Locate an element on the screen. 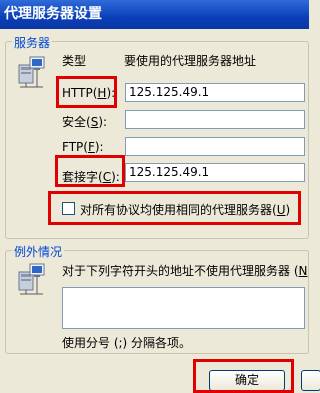  http-proxy-input: 125.125.49.1 is located at coordinates (215, 92).